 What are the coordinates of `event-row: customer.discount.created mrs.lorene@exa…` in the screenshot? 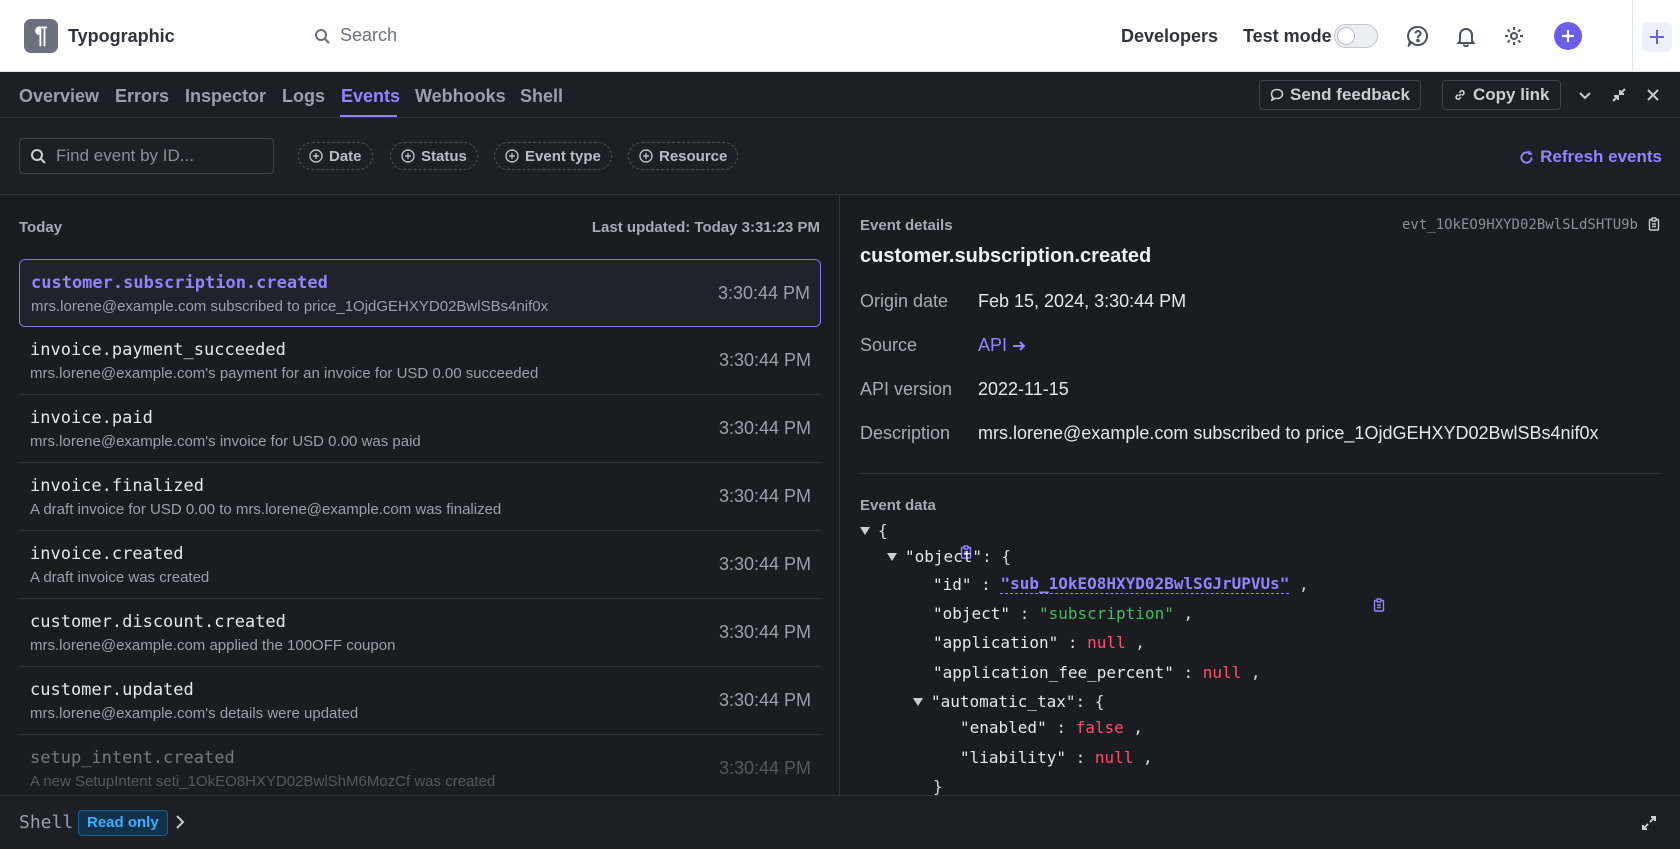 It's located at (420, 633).